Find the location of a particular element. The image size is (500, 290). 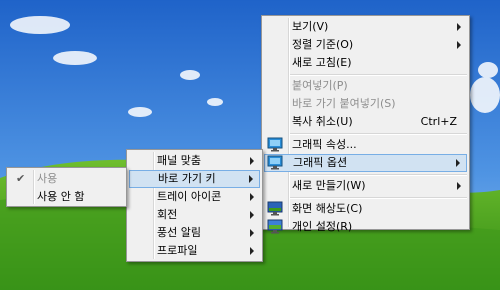

menu-item-shortcut: Ctrl+Z is located at coordinates (438, 121).